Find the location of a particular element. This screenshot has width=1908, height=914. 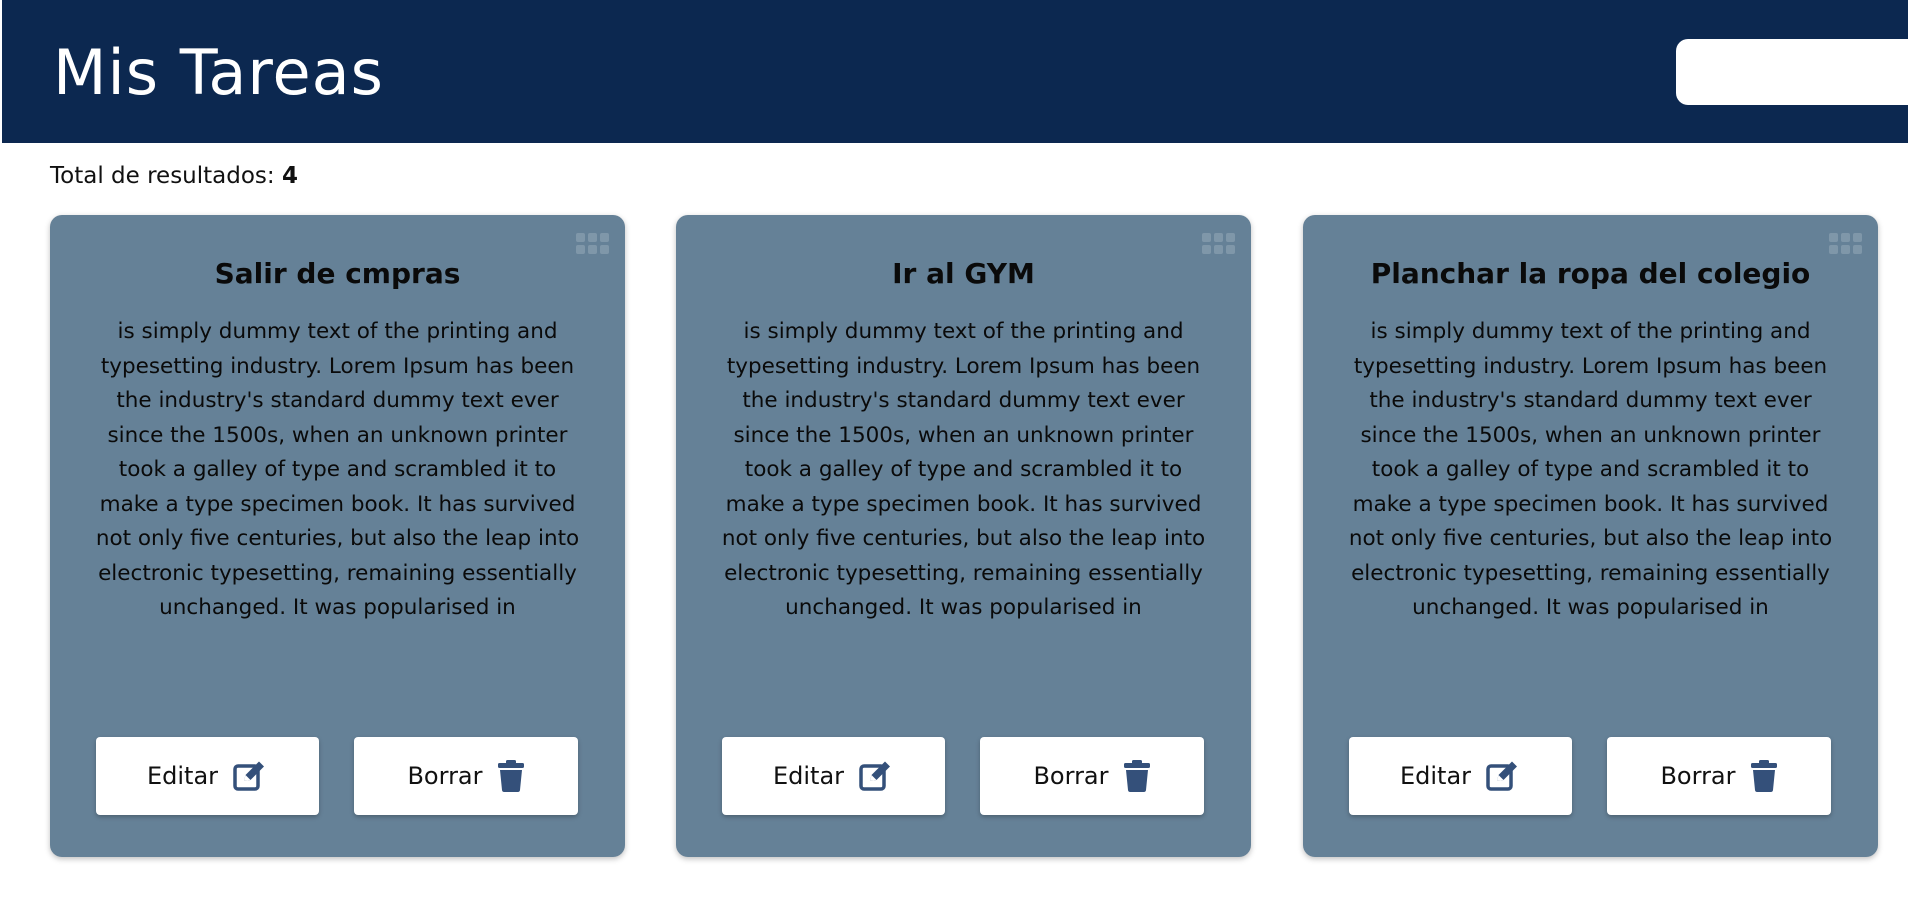

task-title: Ir al GYM is located at coordinates (963, 273).